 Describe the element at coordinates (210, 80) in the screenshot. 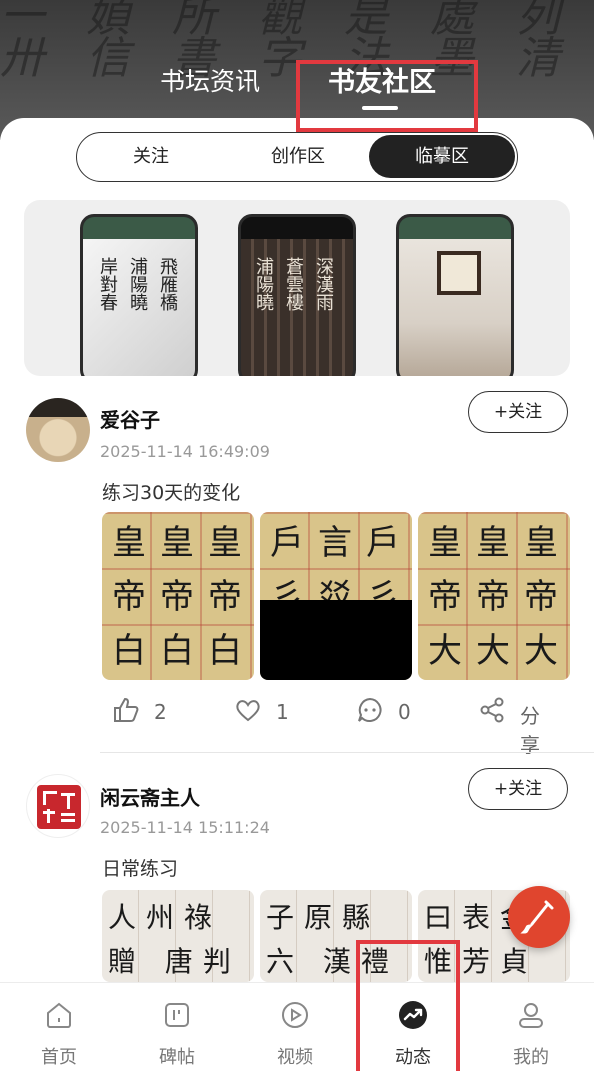

I see `tab-news: 书坛资讯` at that location.